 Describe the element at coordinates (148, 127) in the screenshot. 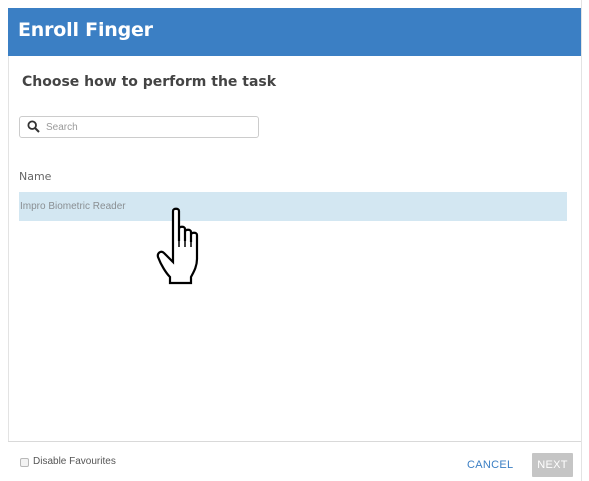

I see `search-input` at that location.